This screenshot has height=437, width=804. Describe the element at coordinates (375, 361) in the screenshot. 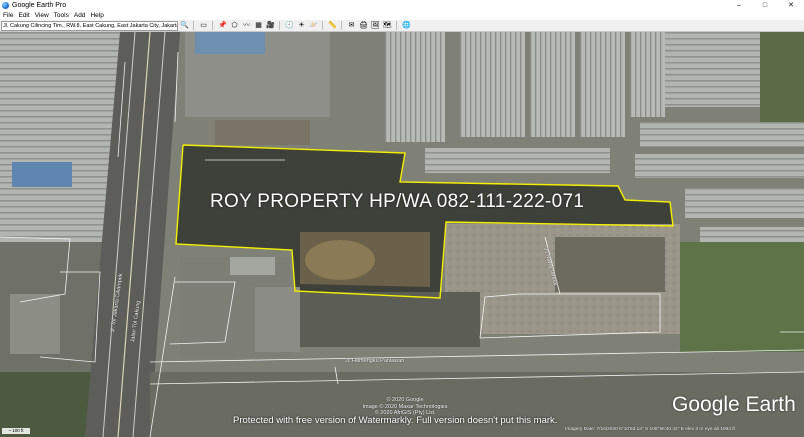

I see `road-label: Jl. Hamengku Pahlawan` at that location.